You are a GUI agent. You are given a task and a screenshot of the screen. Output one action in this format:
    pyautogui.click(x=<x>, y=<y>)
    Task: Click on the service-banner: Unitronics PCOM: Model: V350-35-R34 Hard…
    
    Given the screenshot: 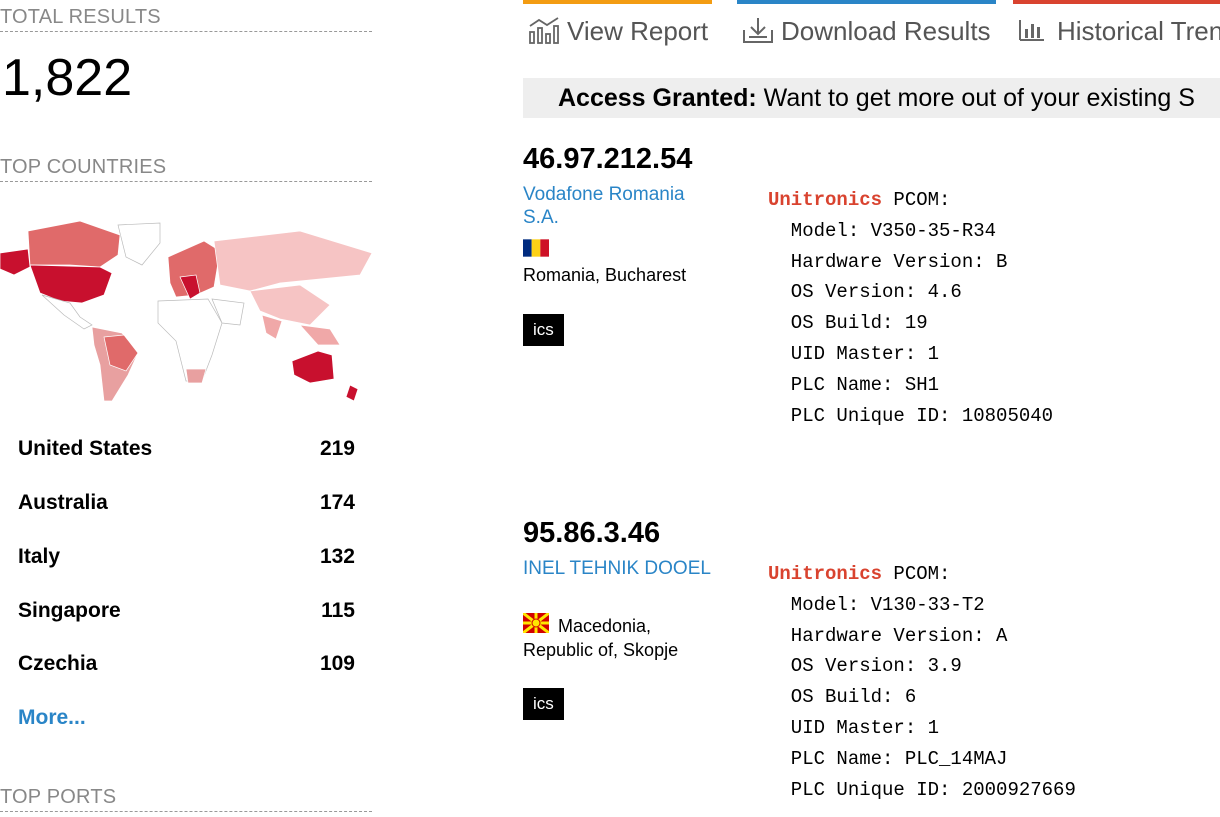 What is the action you would take?
    pyautogui.click(x=910, y=308)
    